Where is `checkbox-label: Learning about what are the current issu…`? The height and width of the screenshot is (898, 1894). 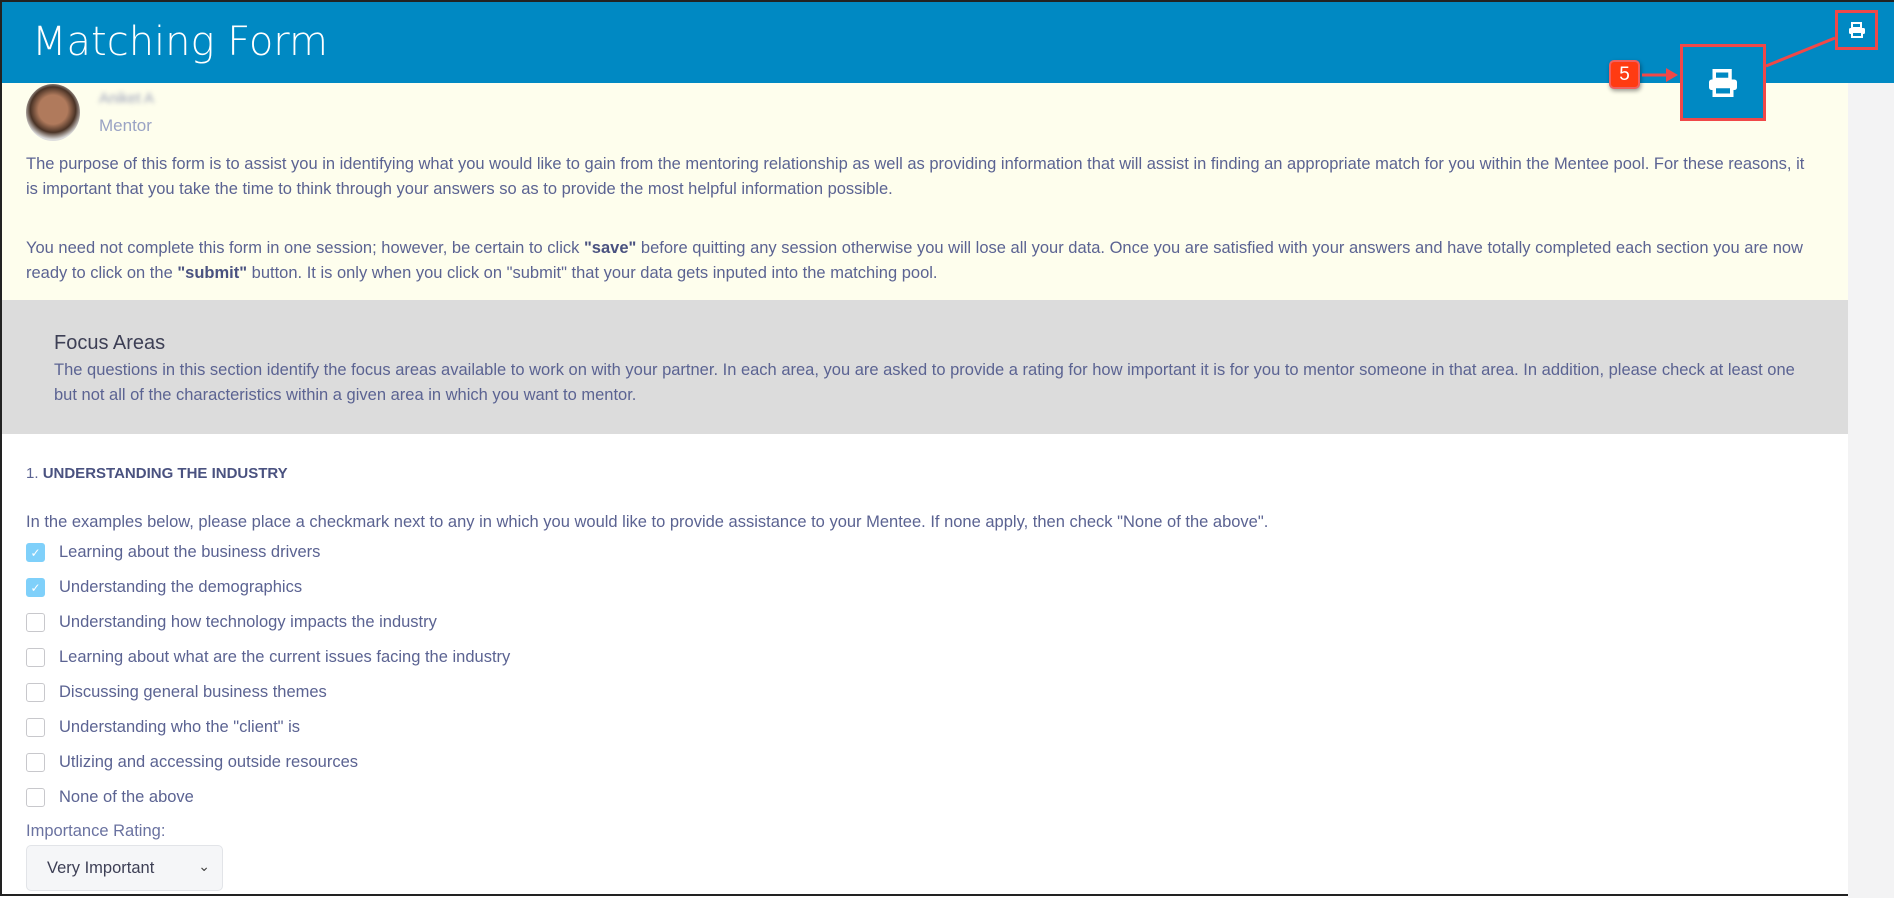 checkbox-label: Learning about what are the current issu… is located at coordinates (285, 657).